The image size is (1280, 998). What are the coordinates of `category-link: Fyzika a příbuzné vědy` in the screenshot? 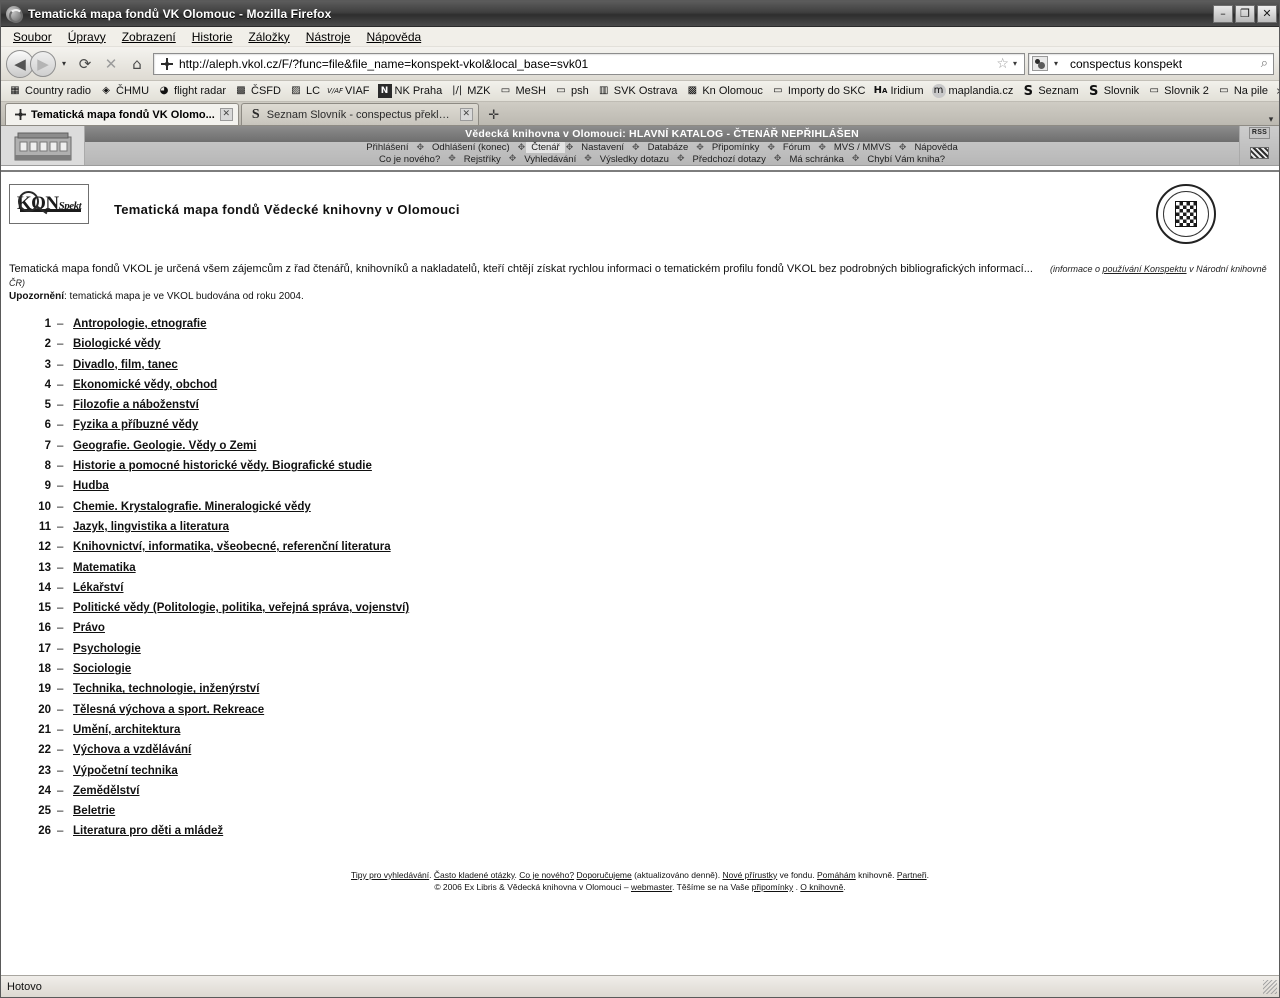 It's located at (135, 425).